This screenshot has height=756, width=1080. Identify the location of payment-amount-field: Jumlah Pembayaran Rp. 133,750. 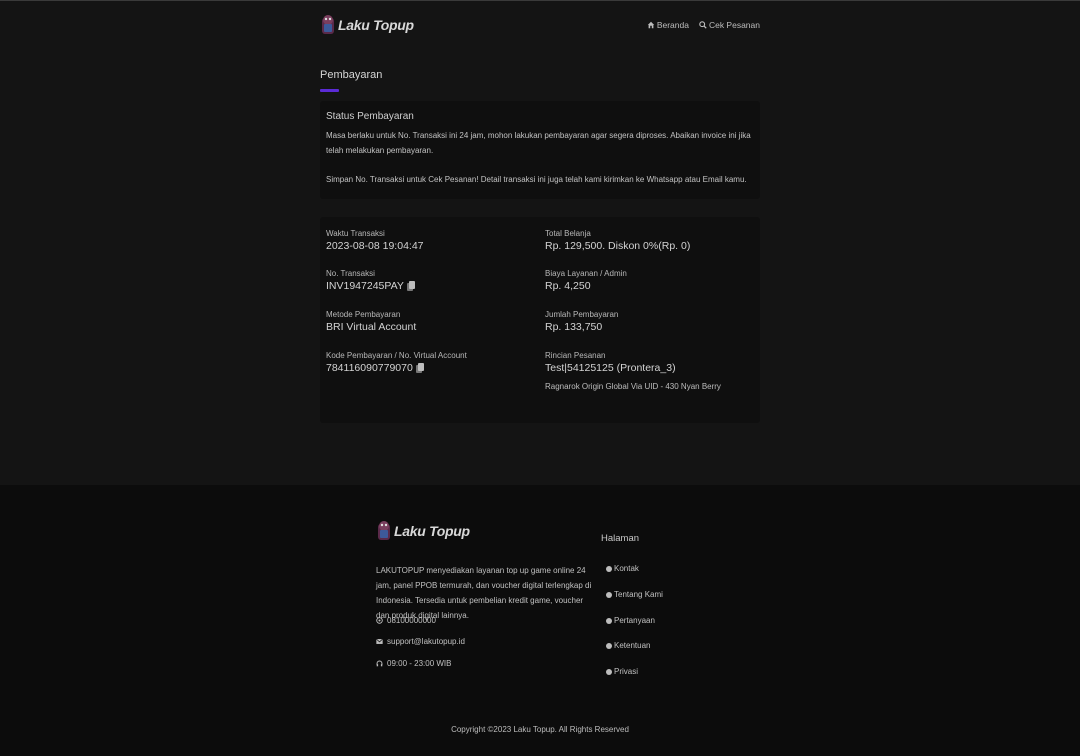
(581, 321).